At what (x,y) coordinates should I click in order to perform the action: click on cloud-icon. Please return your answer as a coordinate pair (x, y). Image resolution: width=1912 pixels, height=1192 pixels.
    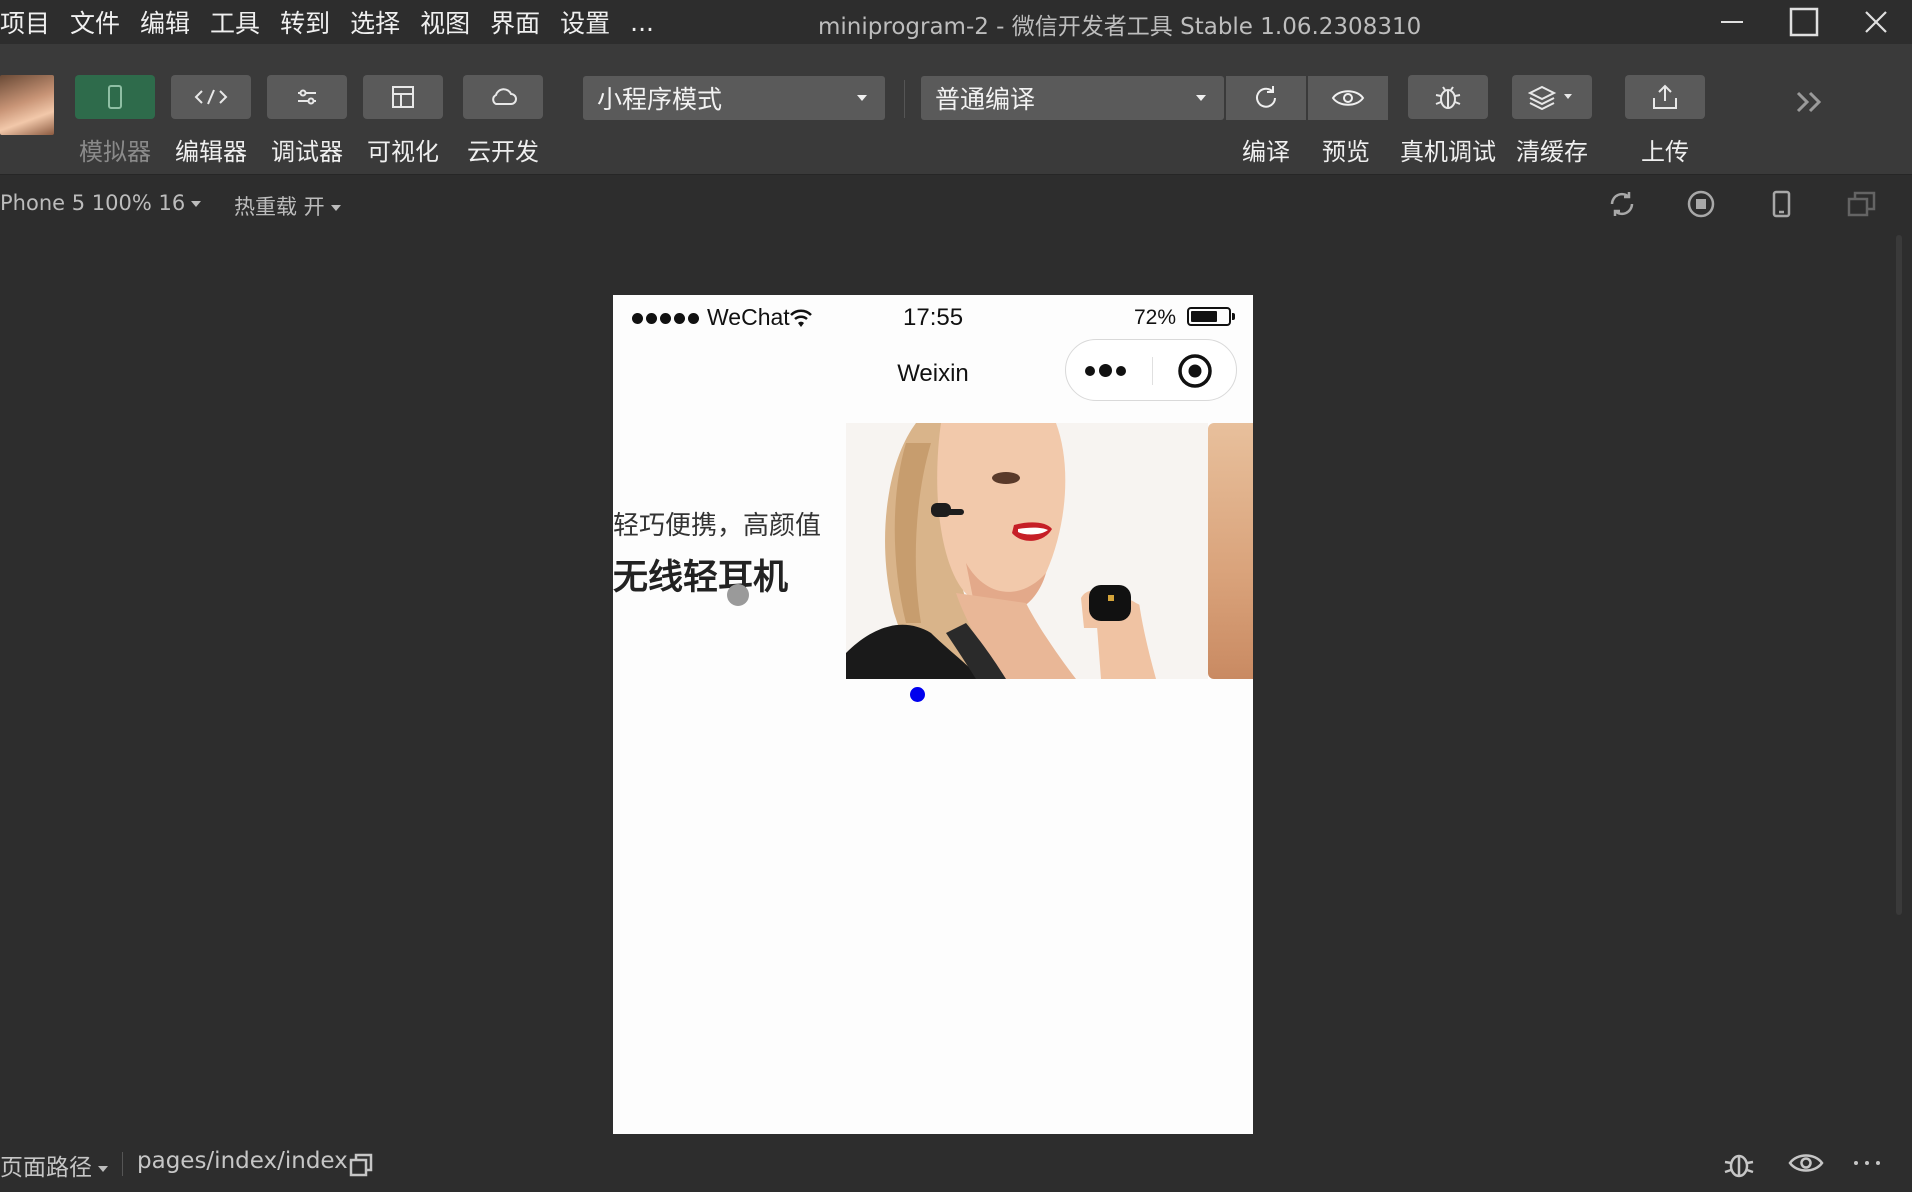
    Looking at the image, I should click on (504, 96).